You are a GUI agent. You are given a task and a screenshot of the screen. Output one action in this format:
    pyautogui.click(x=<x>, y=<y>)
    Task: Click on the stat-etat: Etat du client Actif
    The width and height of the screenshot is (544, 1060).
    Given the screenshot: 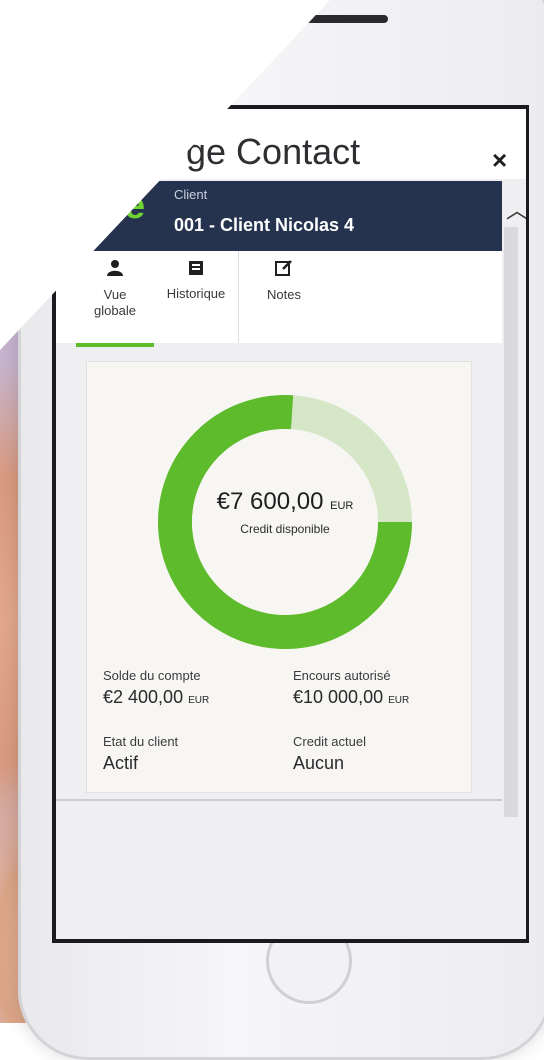 What is the action you would take?
    pyautogui.click(x=140, y=754)
    